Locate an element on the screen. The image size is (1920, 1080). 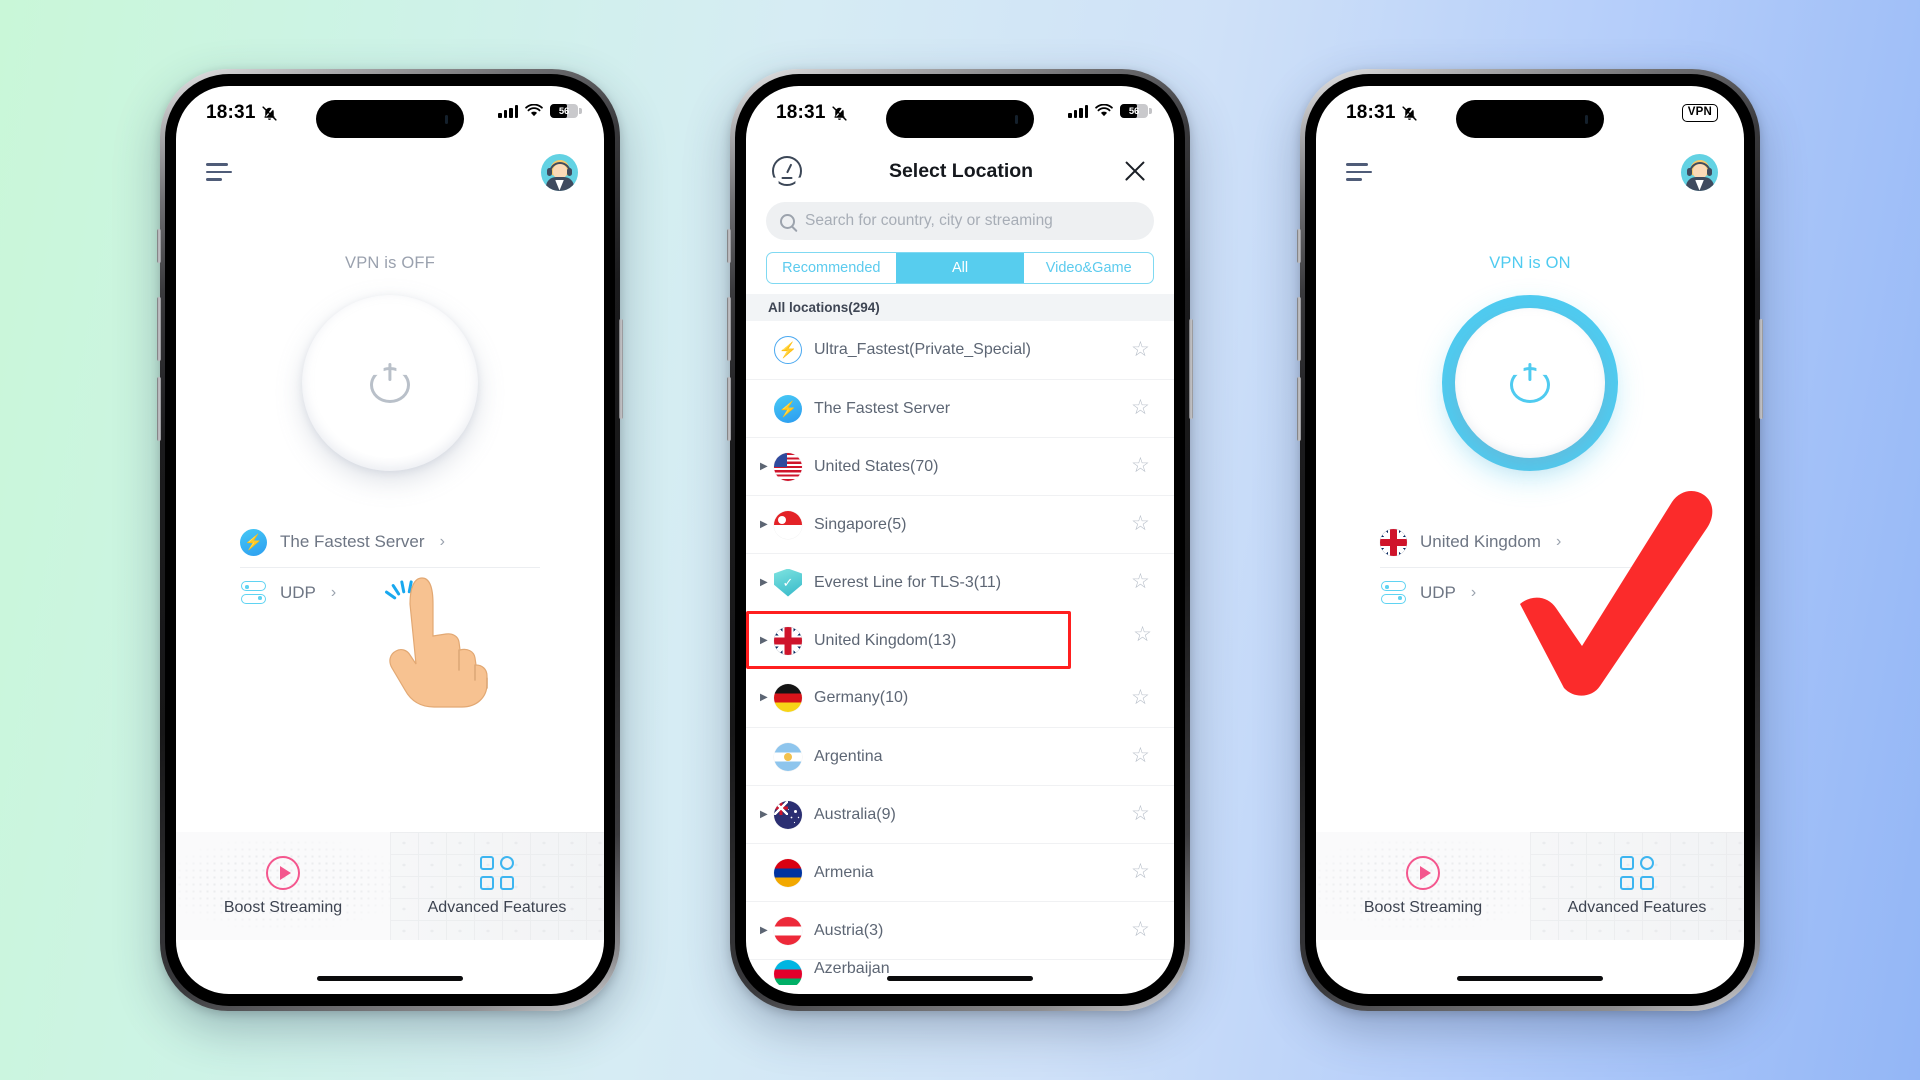
cellular-bars-icon is located at coordinates (1078, 111).